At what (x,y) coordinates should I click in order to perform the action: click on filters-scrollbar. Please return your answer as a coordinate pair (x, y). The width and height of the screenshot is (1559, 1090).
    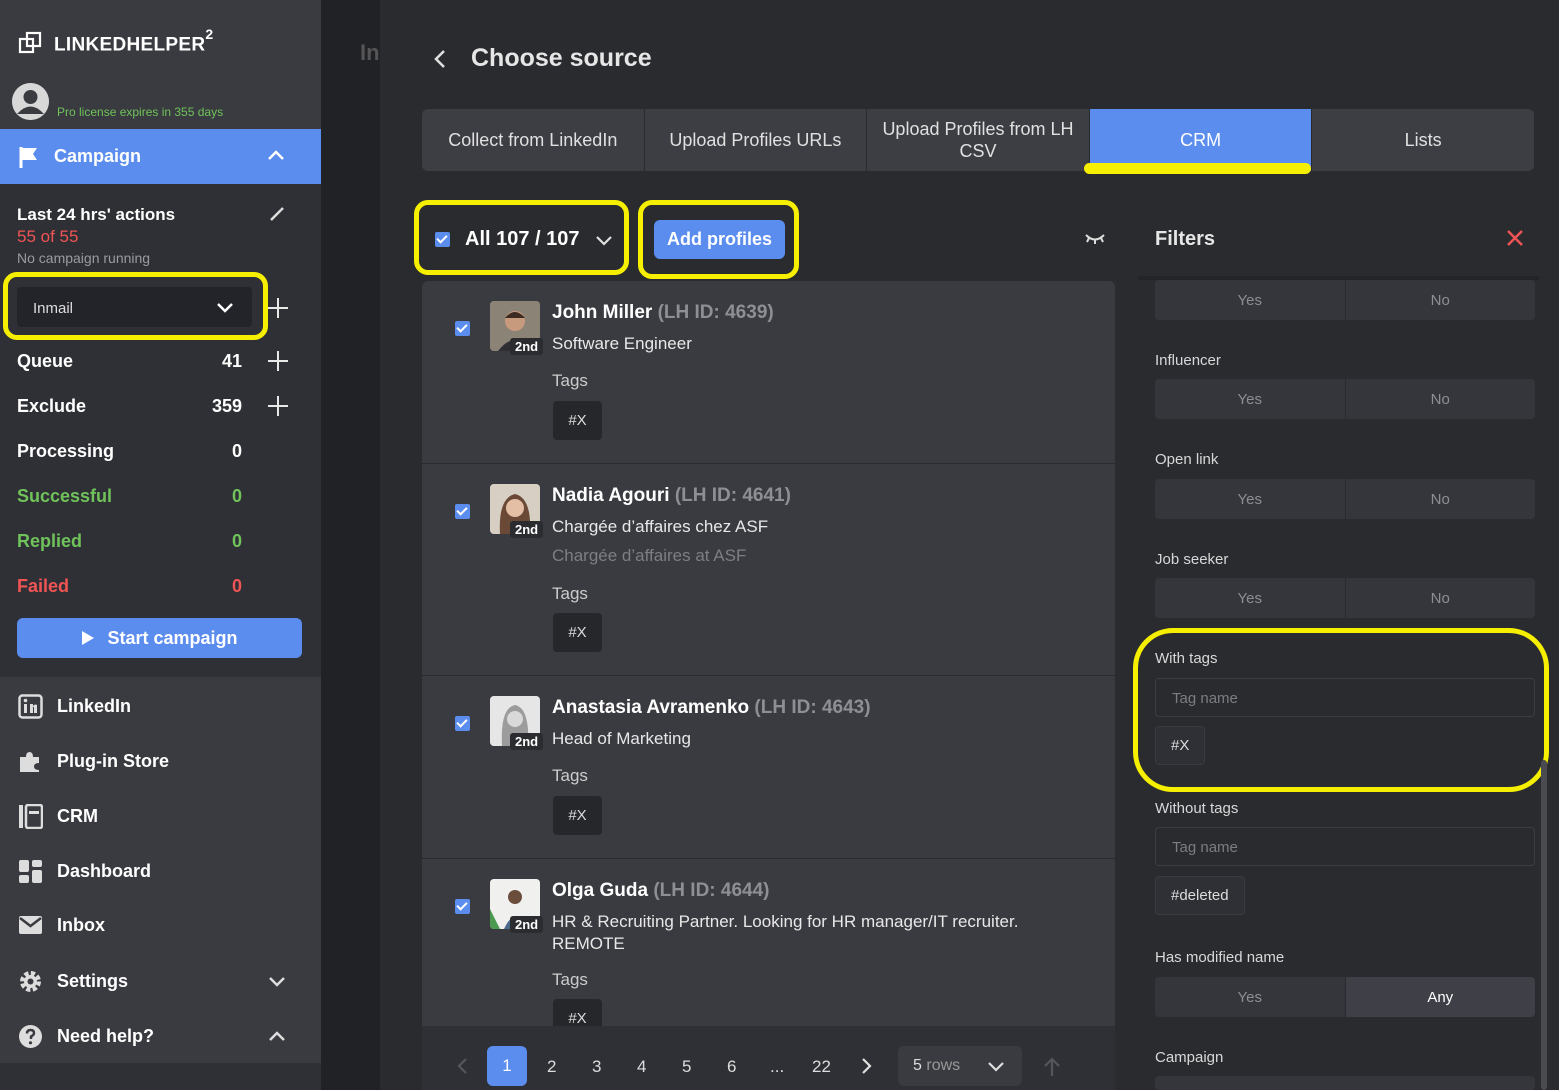
    Looking at the image, I should click on (1544, 925).